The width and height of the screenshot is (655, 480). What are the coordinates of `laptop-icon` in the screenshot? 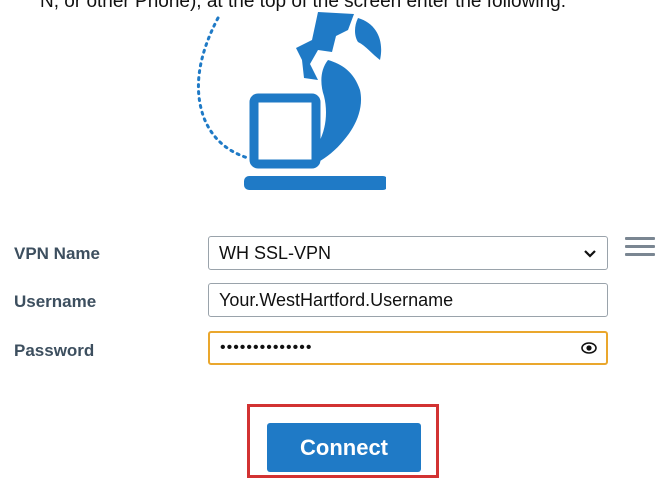 It's located at (315, 141).